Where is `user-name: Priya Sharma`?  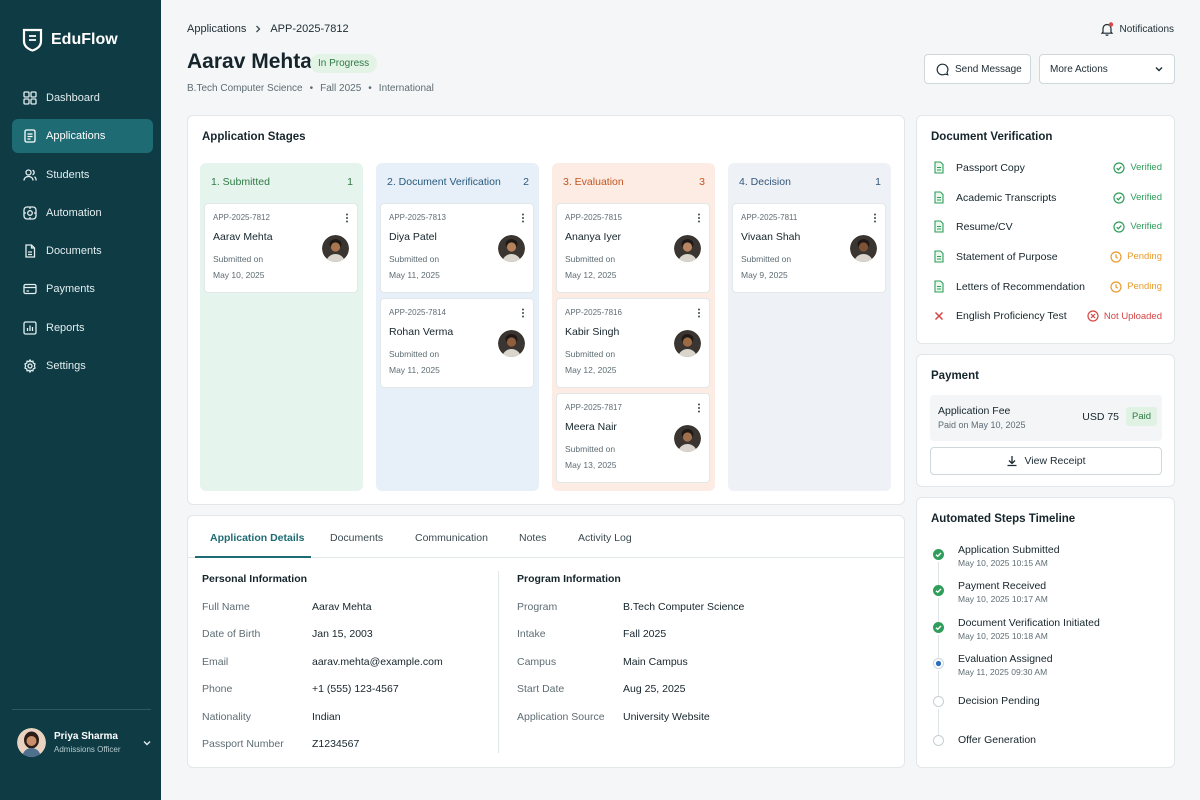
user-name: Priya Sharma is located at coordinates (86, 736).